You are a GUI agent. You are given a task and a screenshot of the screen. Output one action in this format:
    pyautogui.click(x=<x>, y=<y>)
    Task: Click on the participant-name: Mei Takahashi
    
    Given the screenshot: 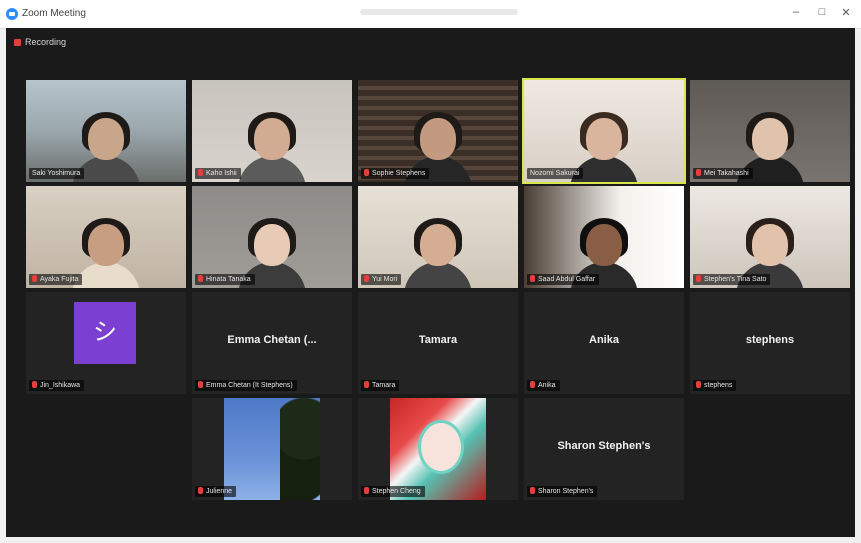 What is the action you would take?
    pyautogui.click(x=723, y=173)
    